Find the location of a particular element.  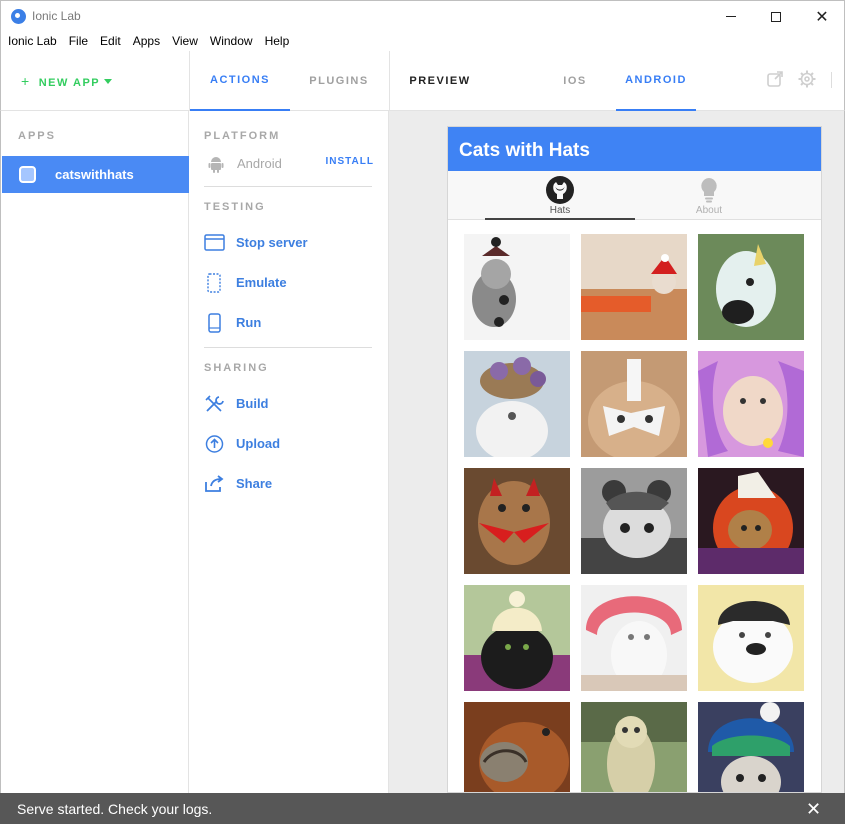

share-label: Share is located at coordinates (254, 483).